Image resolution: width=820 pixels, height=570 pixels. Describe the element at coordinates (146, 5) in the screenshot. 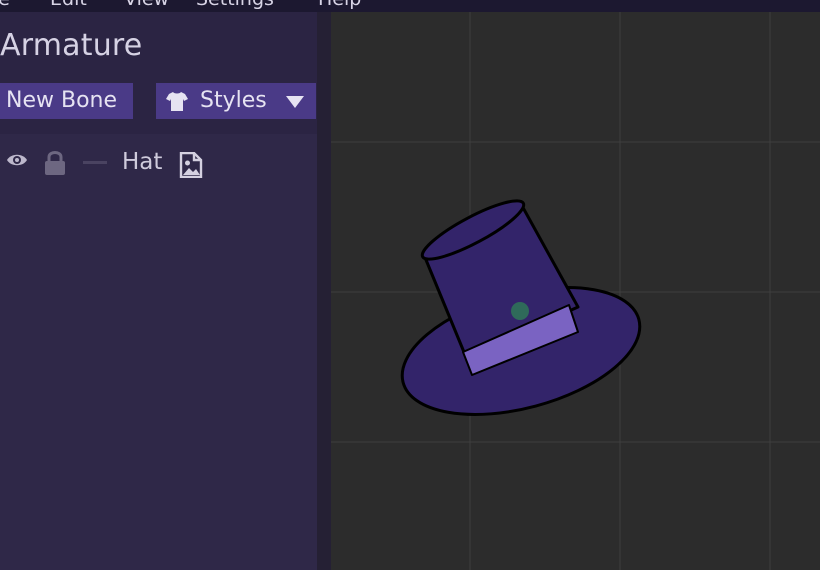

I see `menu-view: View` at that location.